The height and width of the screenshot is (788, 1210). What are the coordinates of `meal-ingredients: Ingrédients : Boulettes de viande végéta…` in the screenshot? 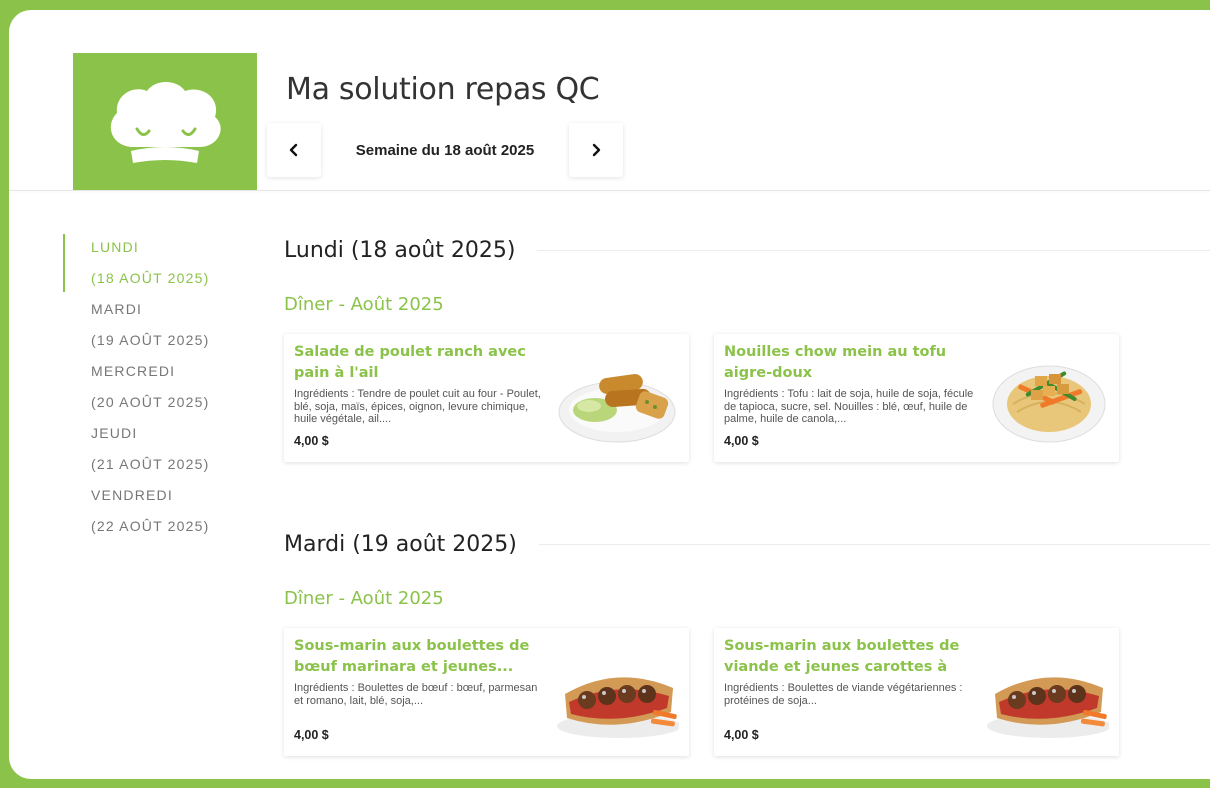 It's located at (843, 694).